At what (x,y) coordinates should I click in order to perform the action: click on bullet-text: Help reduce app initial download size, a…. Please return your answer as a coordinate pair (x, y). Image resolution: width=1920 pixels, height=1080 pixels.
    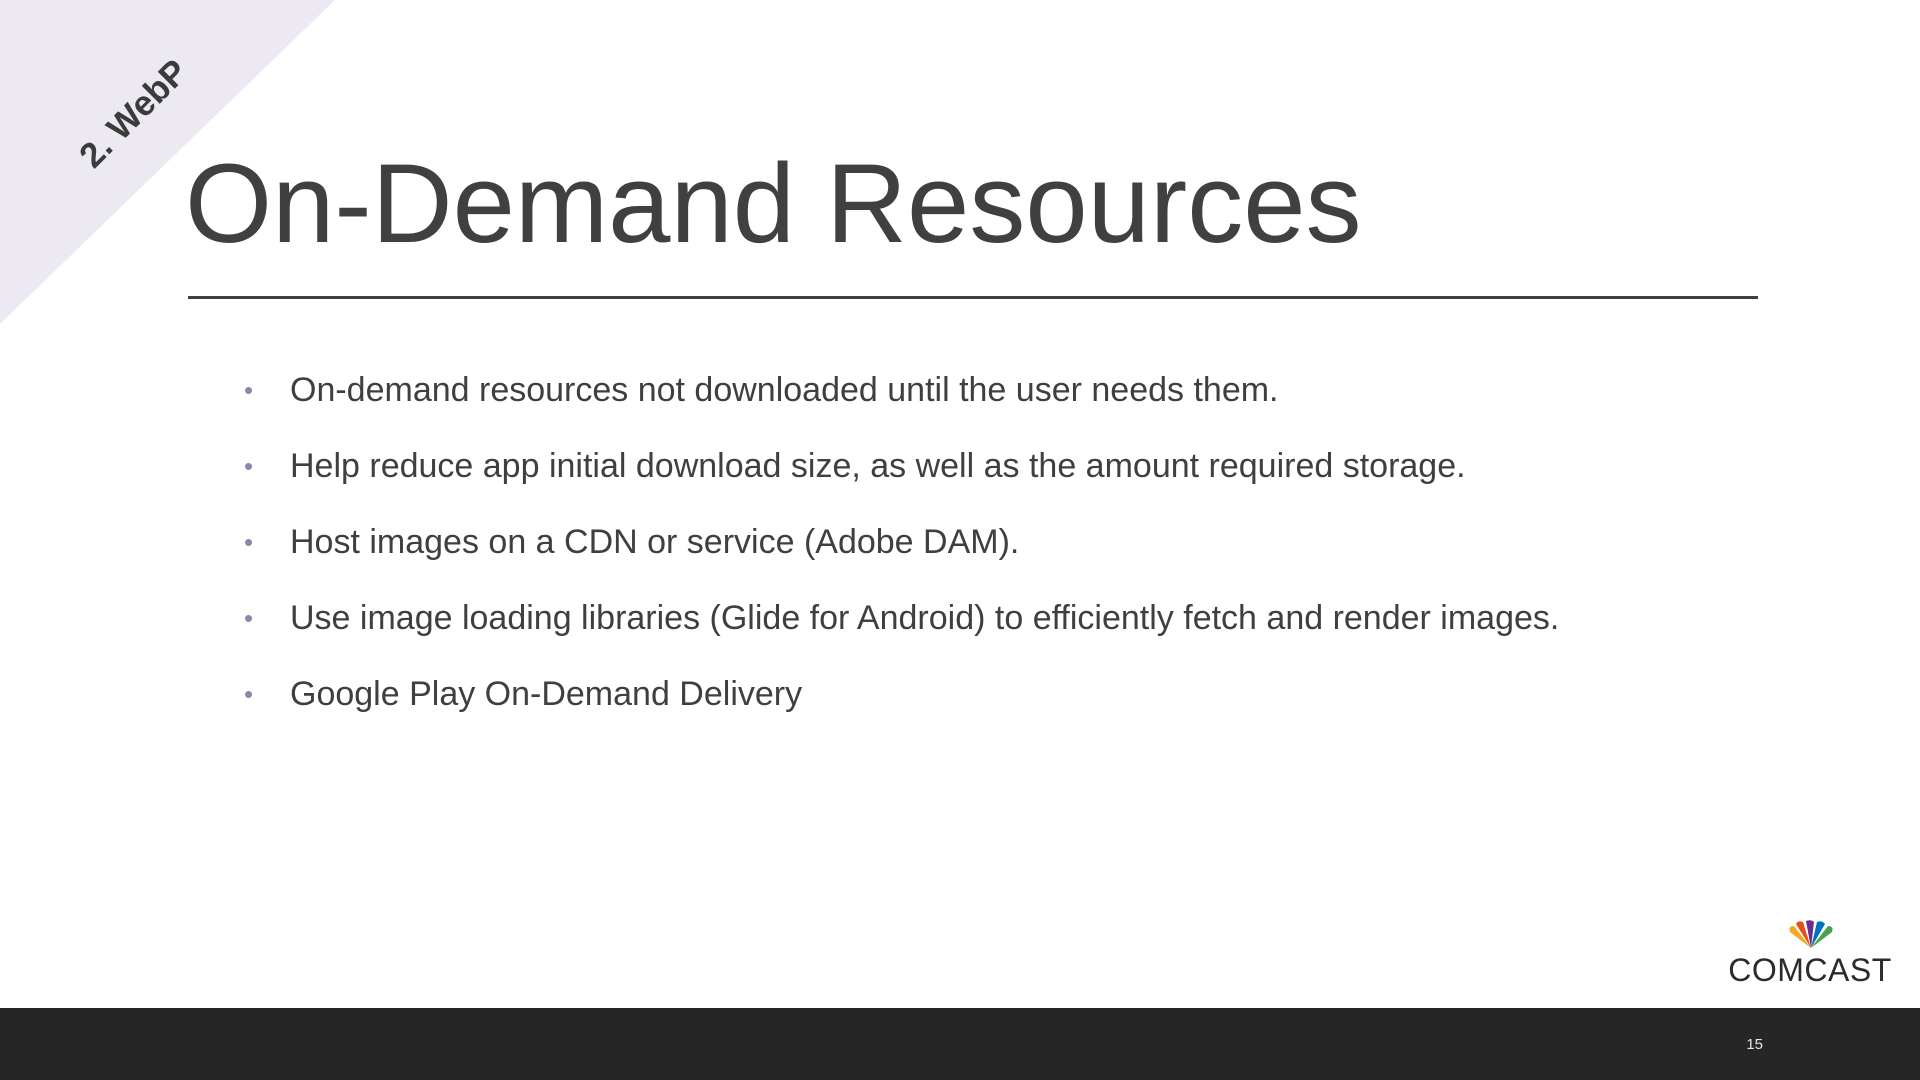
    Looking at the image, I should click on (878, 466).